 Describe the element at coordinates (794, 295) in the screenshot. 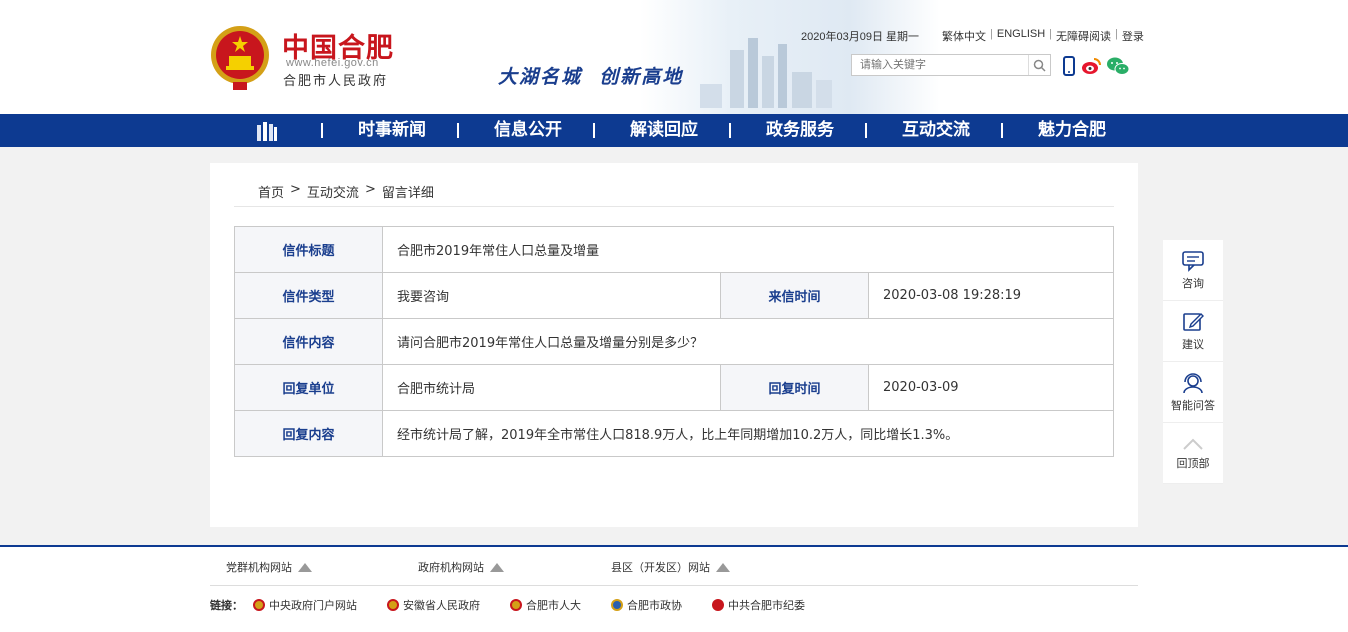

I see `letter-time-label: 来信时间` at that location.